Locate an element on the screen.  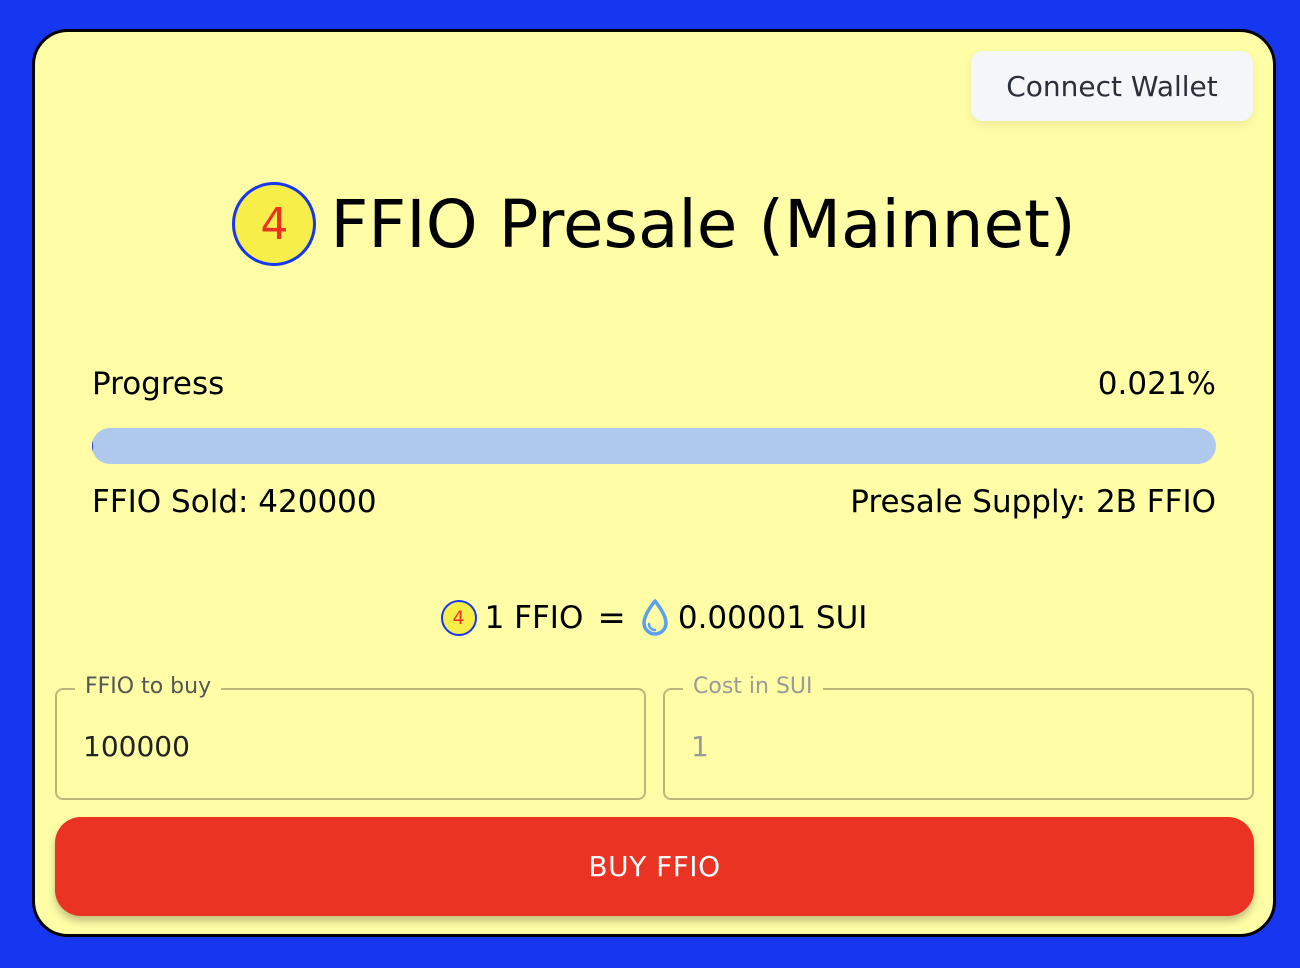
presale-supply-text: Presale Supply: 2B FFIO is located at coordinates (1033, 502).